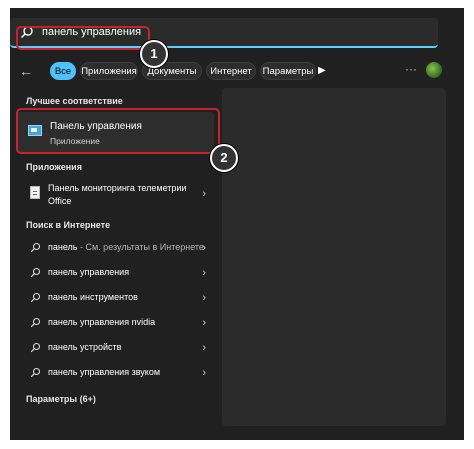 The image size is (474, 449). What do you see at coordinates (104, 372) in the screenshot?
I see `web-result-text: панель управления звуком` at bounding box center [104, 372].